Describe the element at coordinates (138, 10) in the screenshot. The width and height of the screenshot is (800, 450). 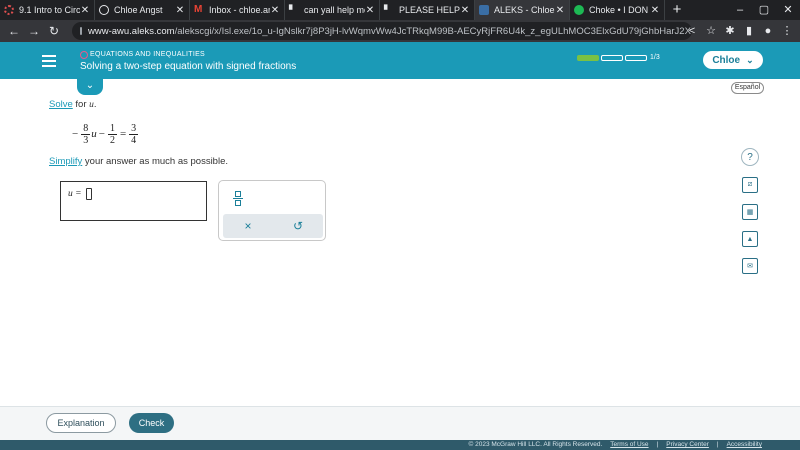
I see `tab-title: Chloe Angst` at that location.